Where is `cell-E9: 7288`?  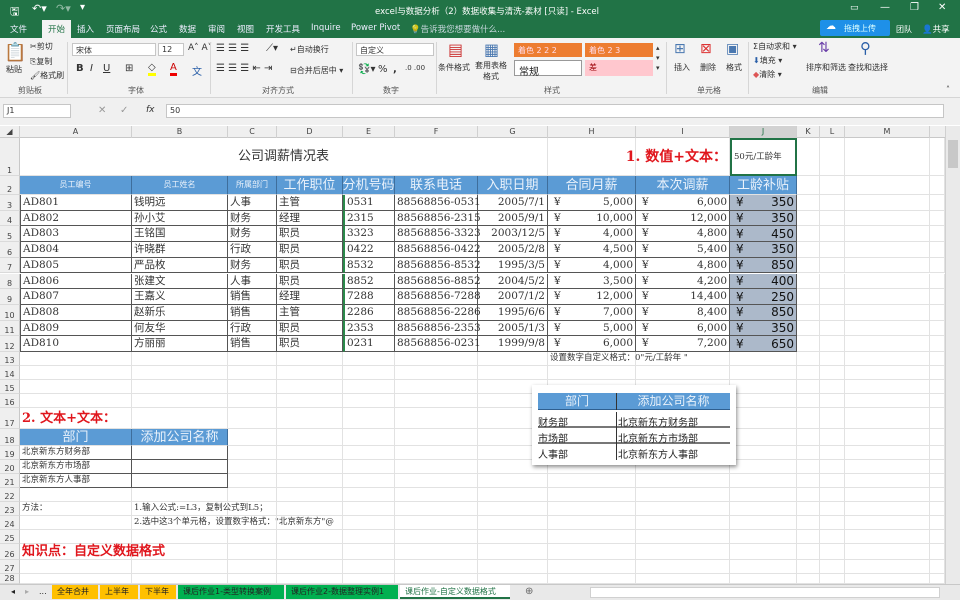 cell-E9: 7288 is located at coordinates (369, 297).